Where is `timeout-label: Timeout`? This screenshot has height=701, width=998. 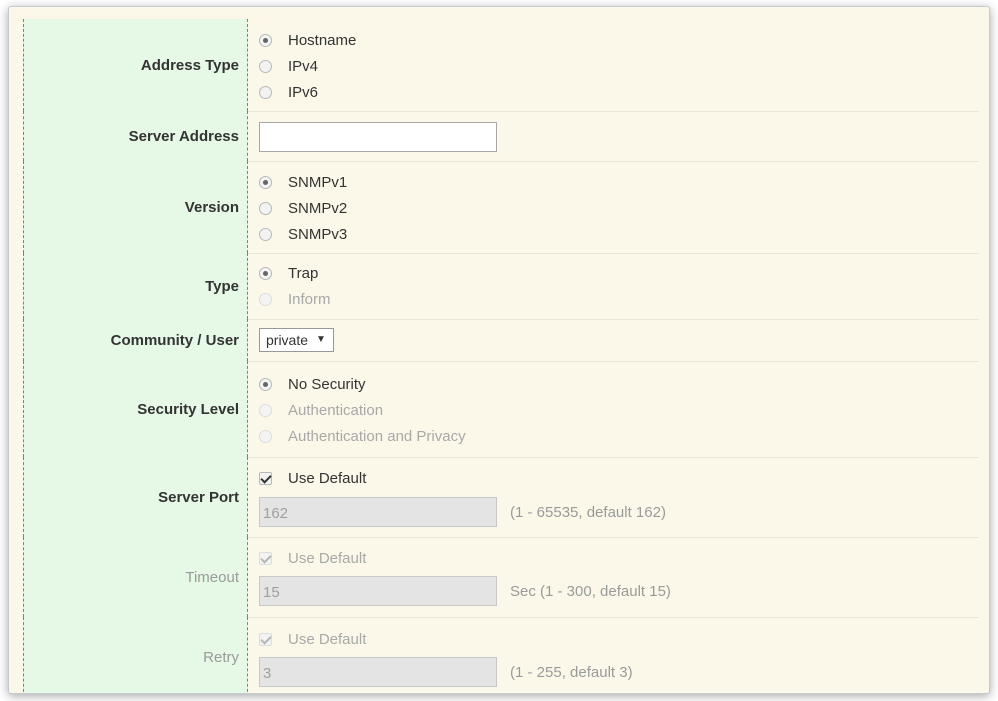
timeout-label: Timeout is located at coordinates (135, 577).